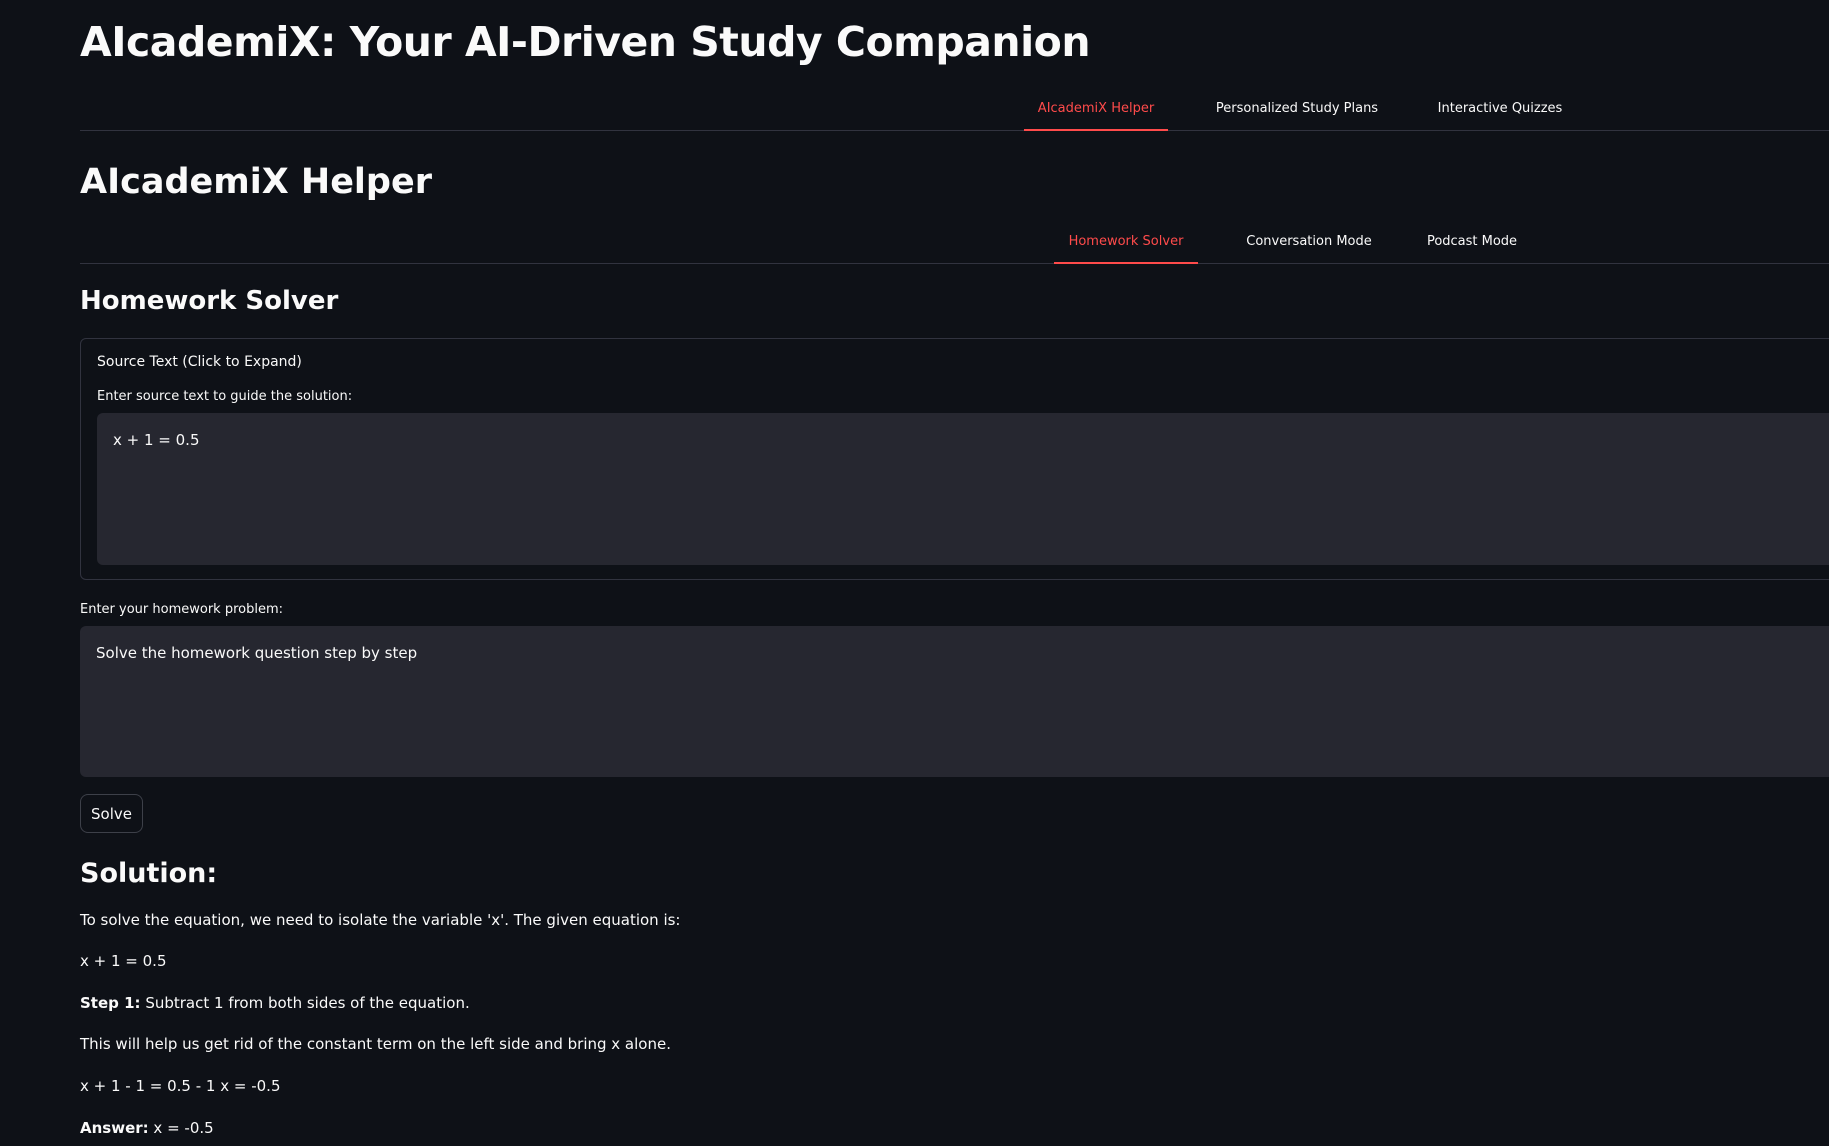 This screenshot has height=1146, width=1829. Describe the element at coordinates (954, 701) in the screenshot. I see `homework-problem-input: Solve the homework question step by step` at that location.